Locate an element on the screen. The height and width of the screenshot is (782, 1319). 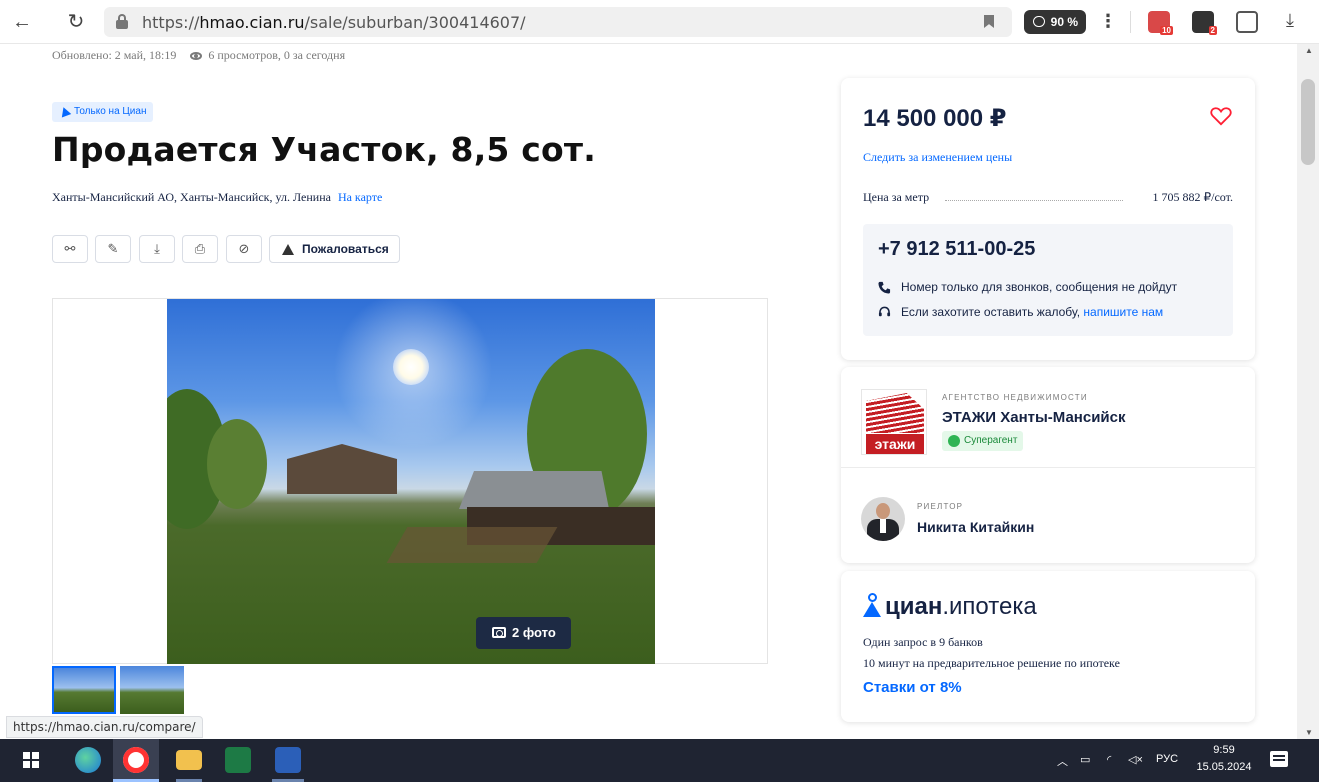
camera-icon is located at coordinates (499, 632).